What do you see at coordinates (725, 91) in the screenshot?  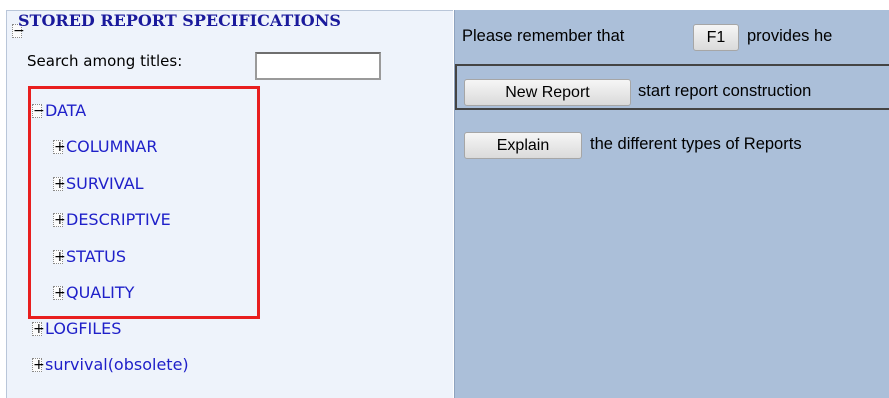 I see `new-report-description: start report construction` at bounding box center [725, 91].